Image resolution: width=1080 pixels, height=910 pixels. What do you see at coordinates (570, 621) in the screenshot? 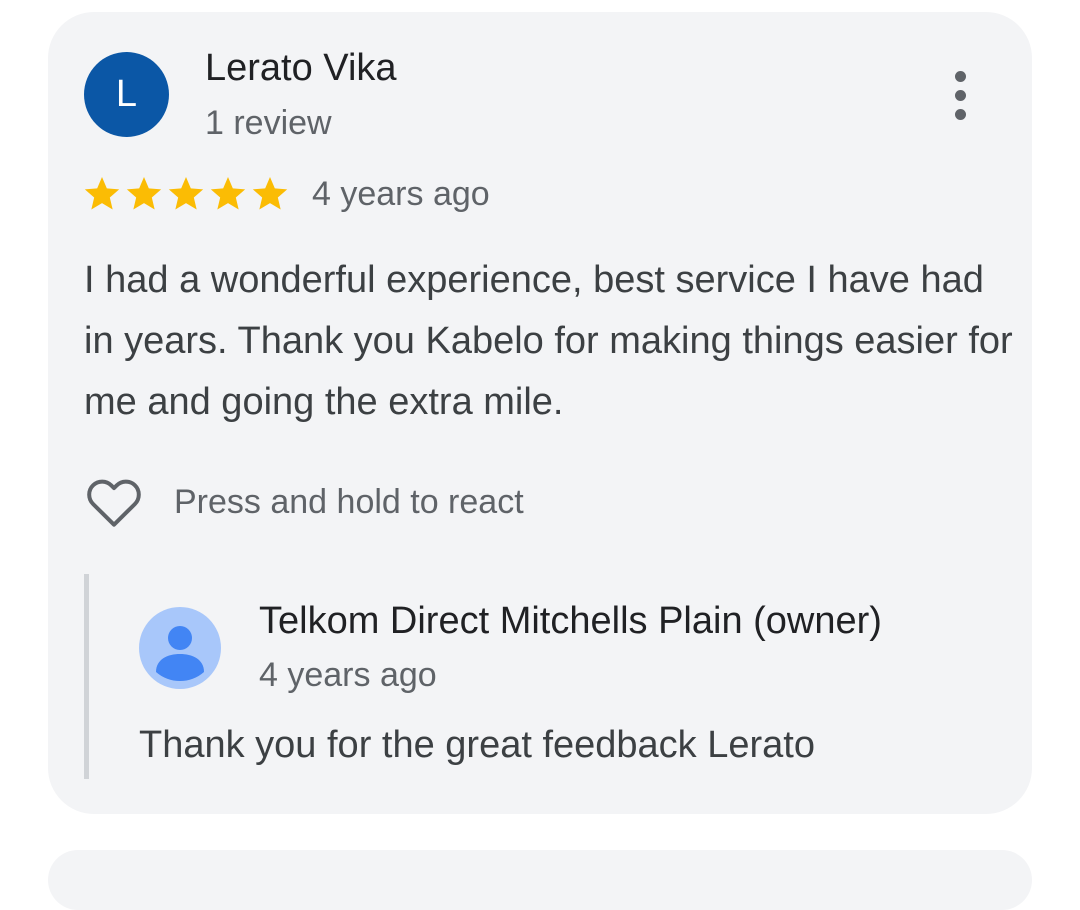
I see `owner-name: Telkom Direct Mitchells Plain (owner)` at bounding box center [570, 621].